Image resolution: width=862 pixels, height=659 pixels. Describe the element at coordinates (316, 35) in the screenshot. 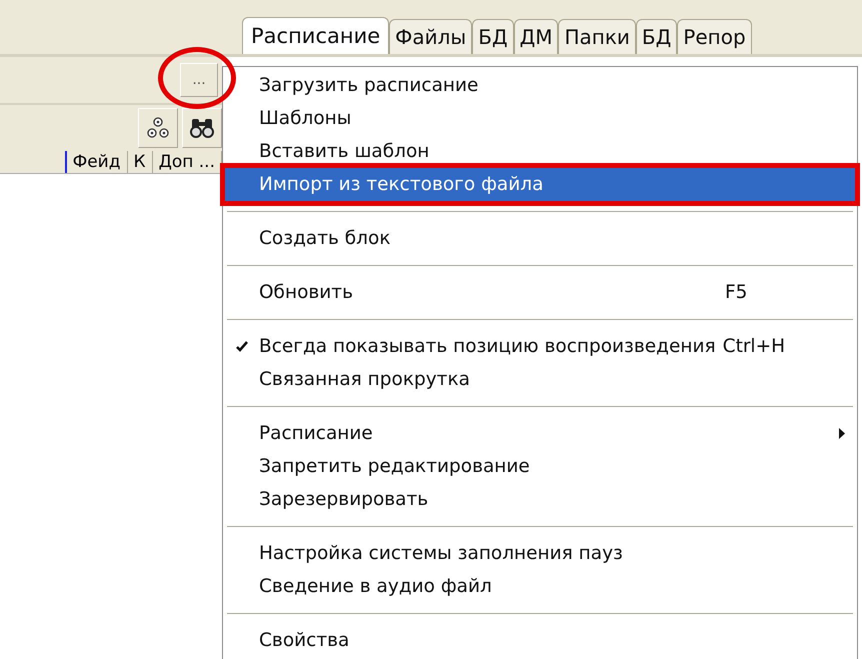

I see `tab: Расписание` at that location.